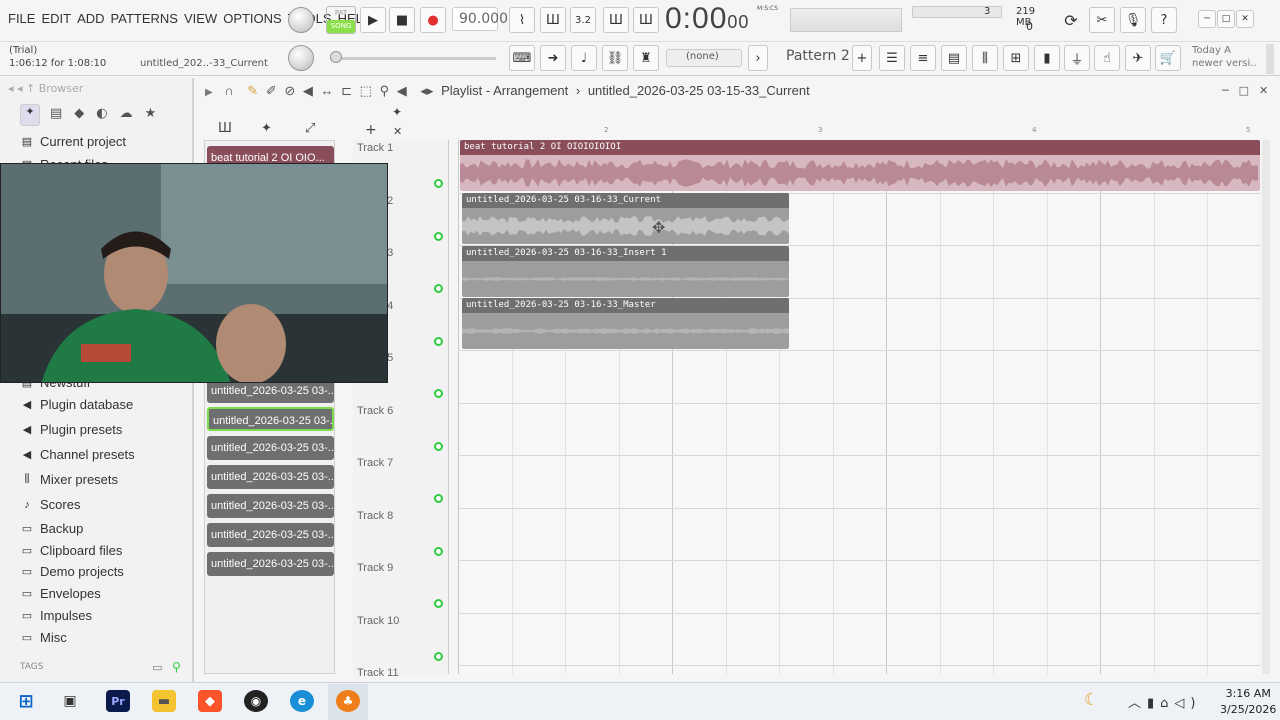 Image resolution: width=1280 pixels, height=720 pixels. What do you see at coordinates (1168, 58) in the screenshot?
I see `shop-button: 🛒` at bounding box center [1168, 58].